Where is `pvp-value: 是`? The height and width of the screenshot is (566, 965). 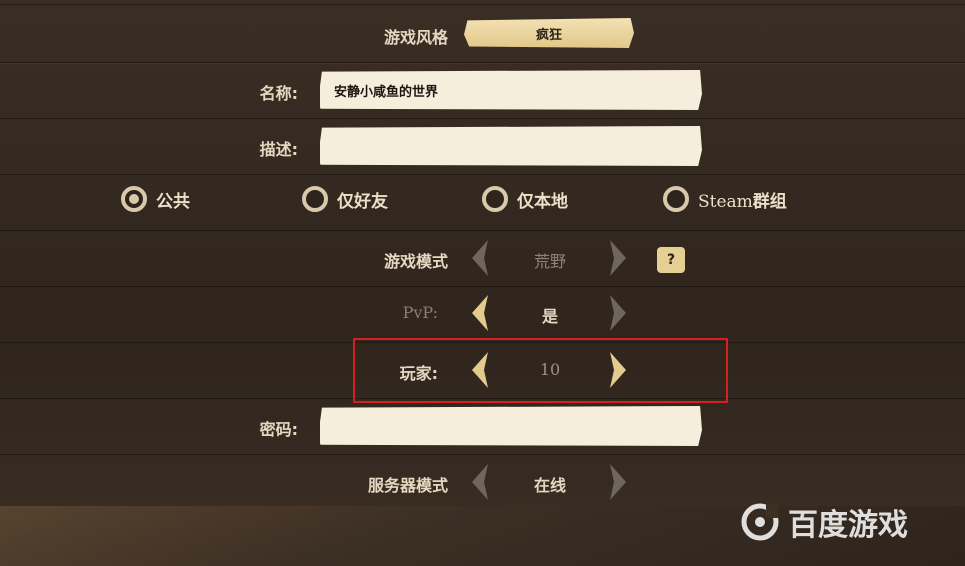 pvp-value: 是 is located at coordinates (549, 316).